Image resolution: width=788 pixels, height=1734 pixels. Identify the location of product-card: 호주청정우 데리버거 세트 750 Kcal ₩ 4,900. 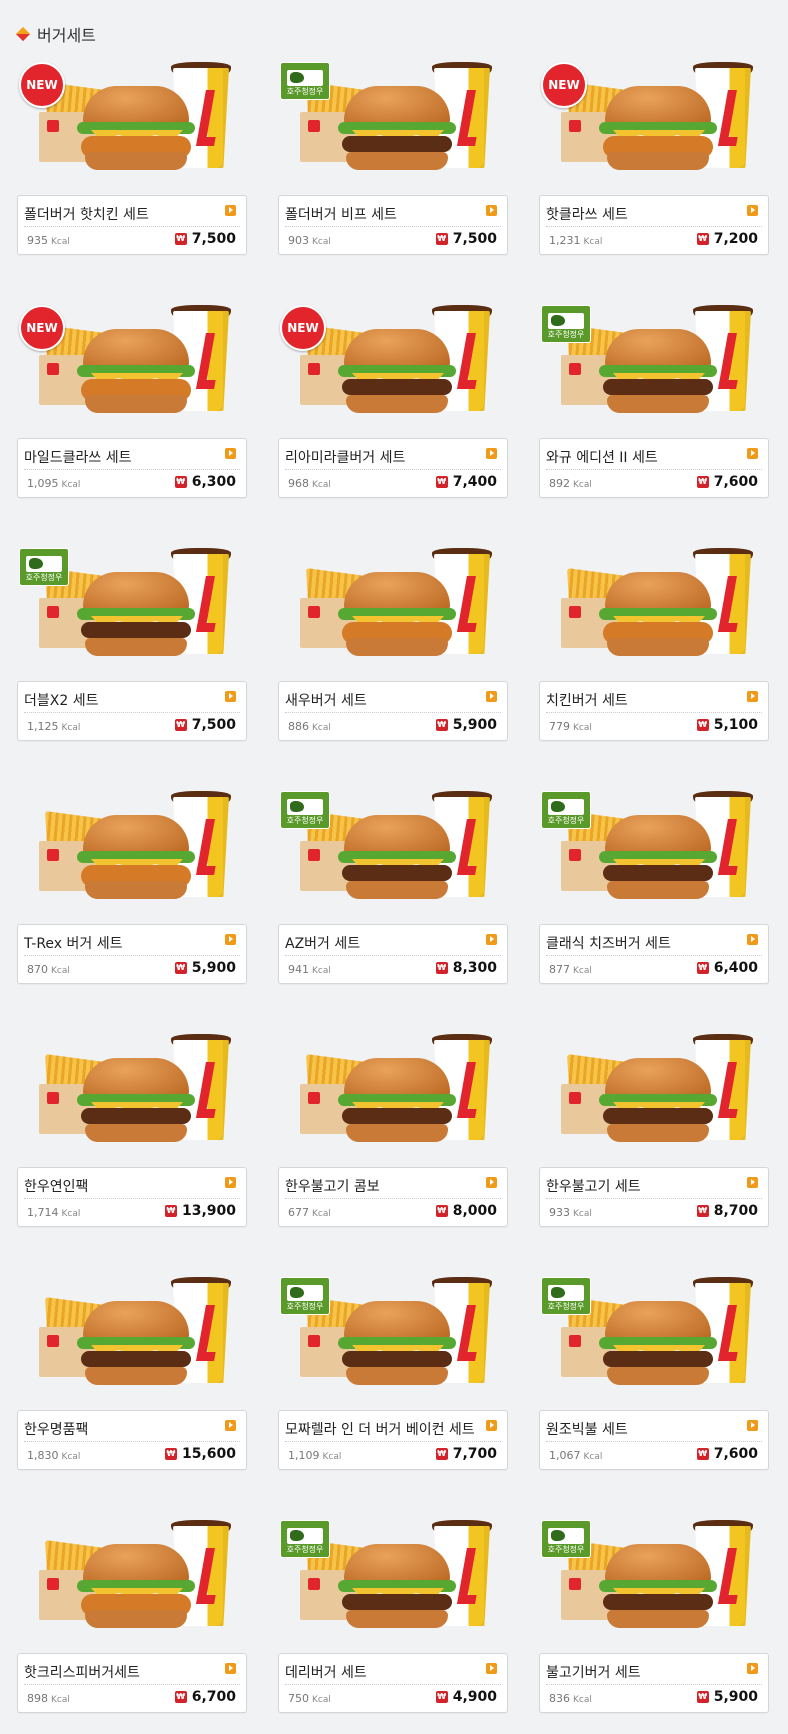
(393, 1626).